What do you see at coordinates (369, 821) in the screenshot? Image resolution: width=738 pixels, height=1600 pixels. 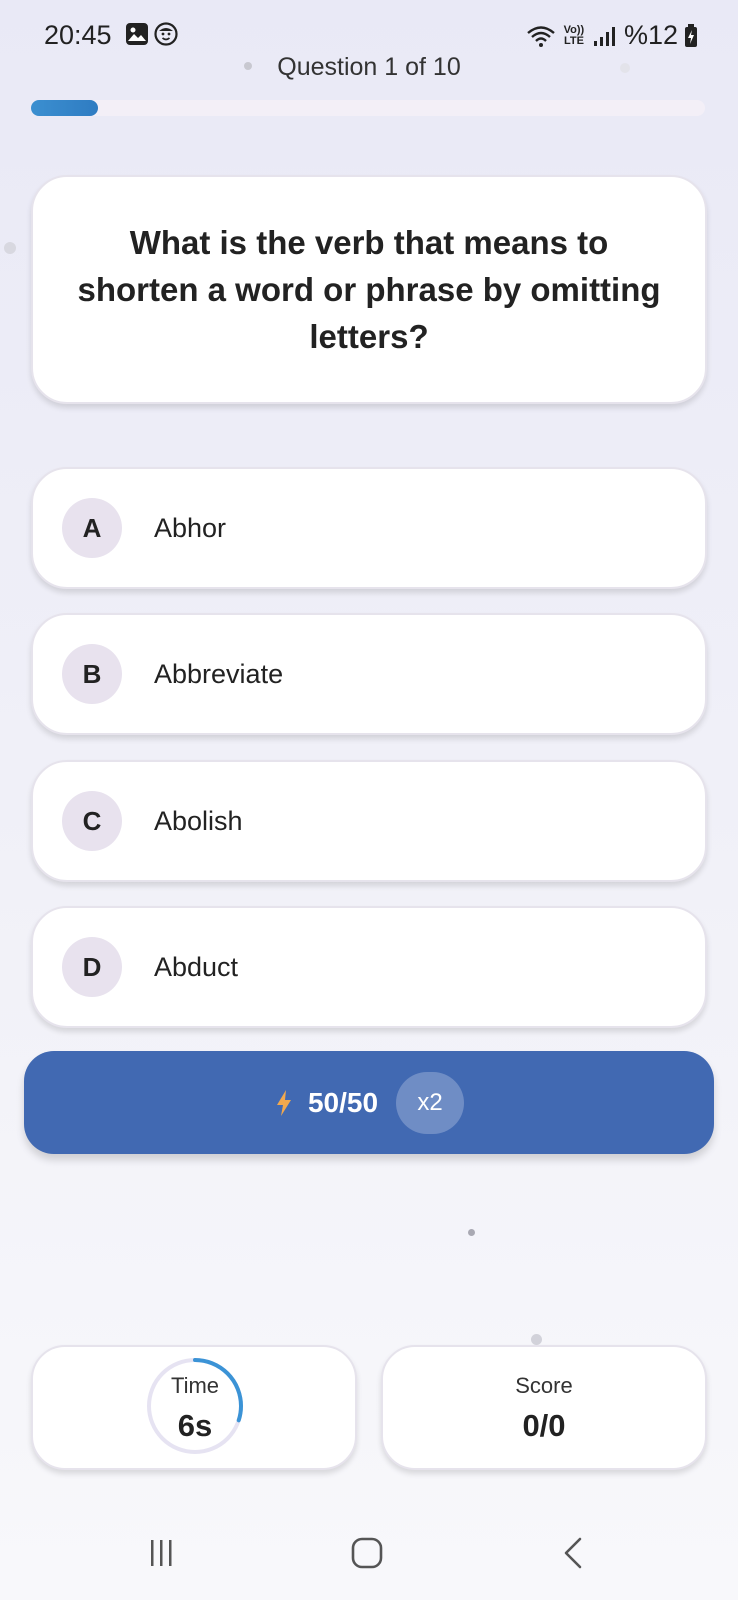 I see `option-c-button: C Abolish` at bounding box center [369, 821].